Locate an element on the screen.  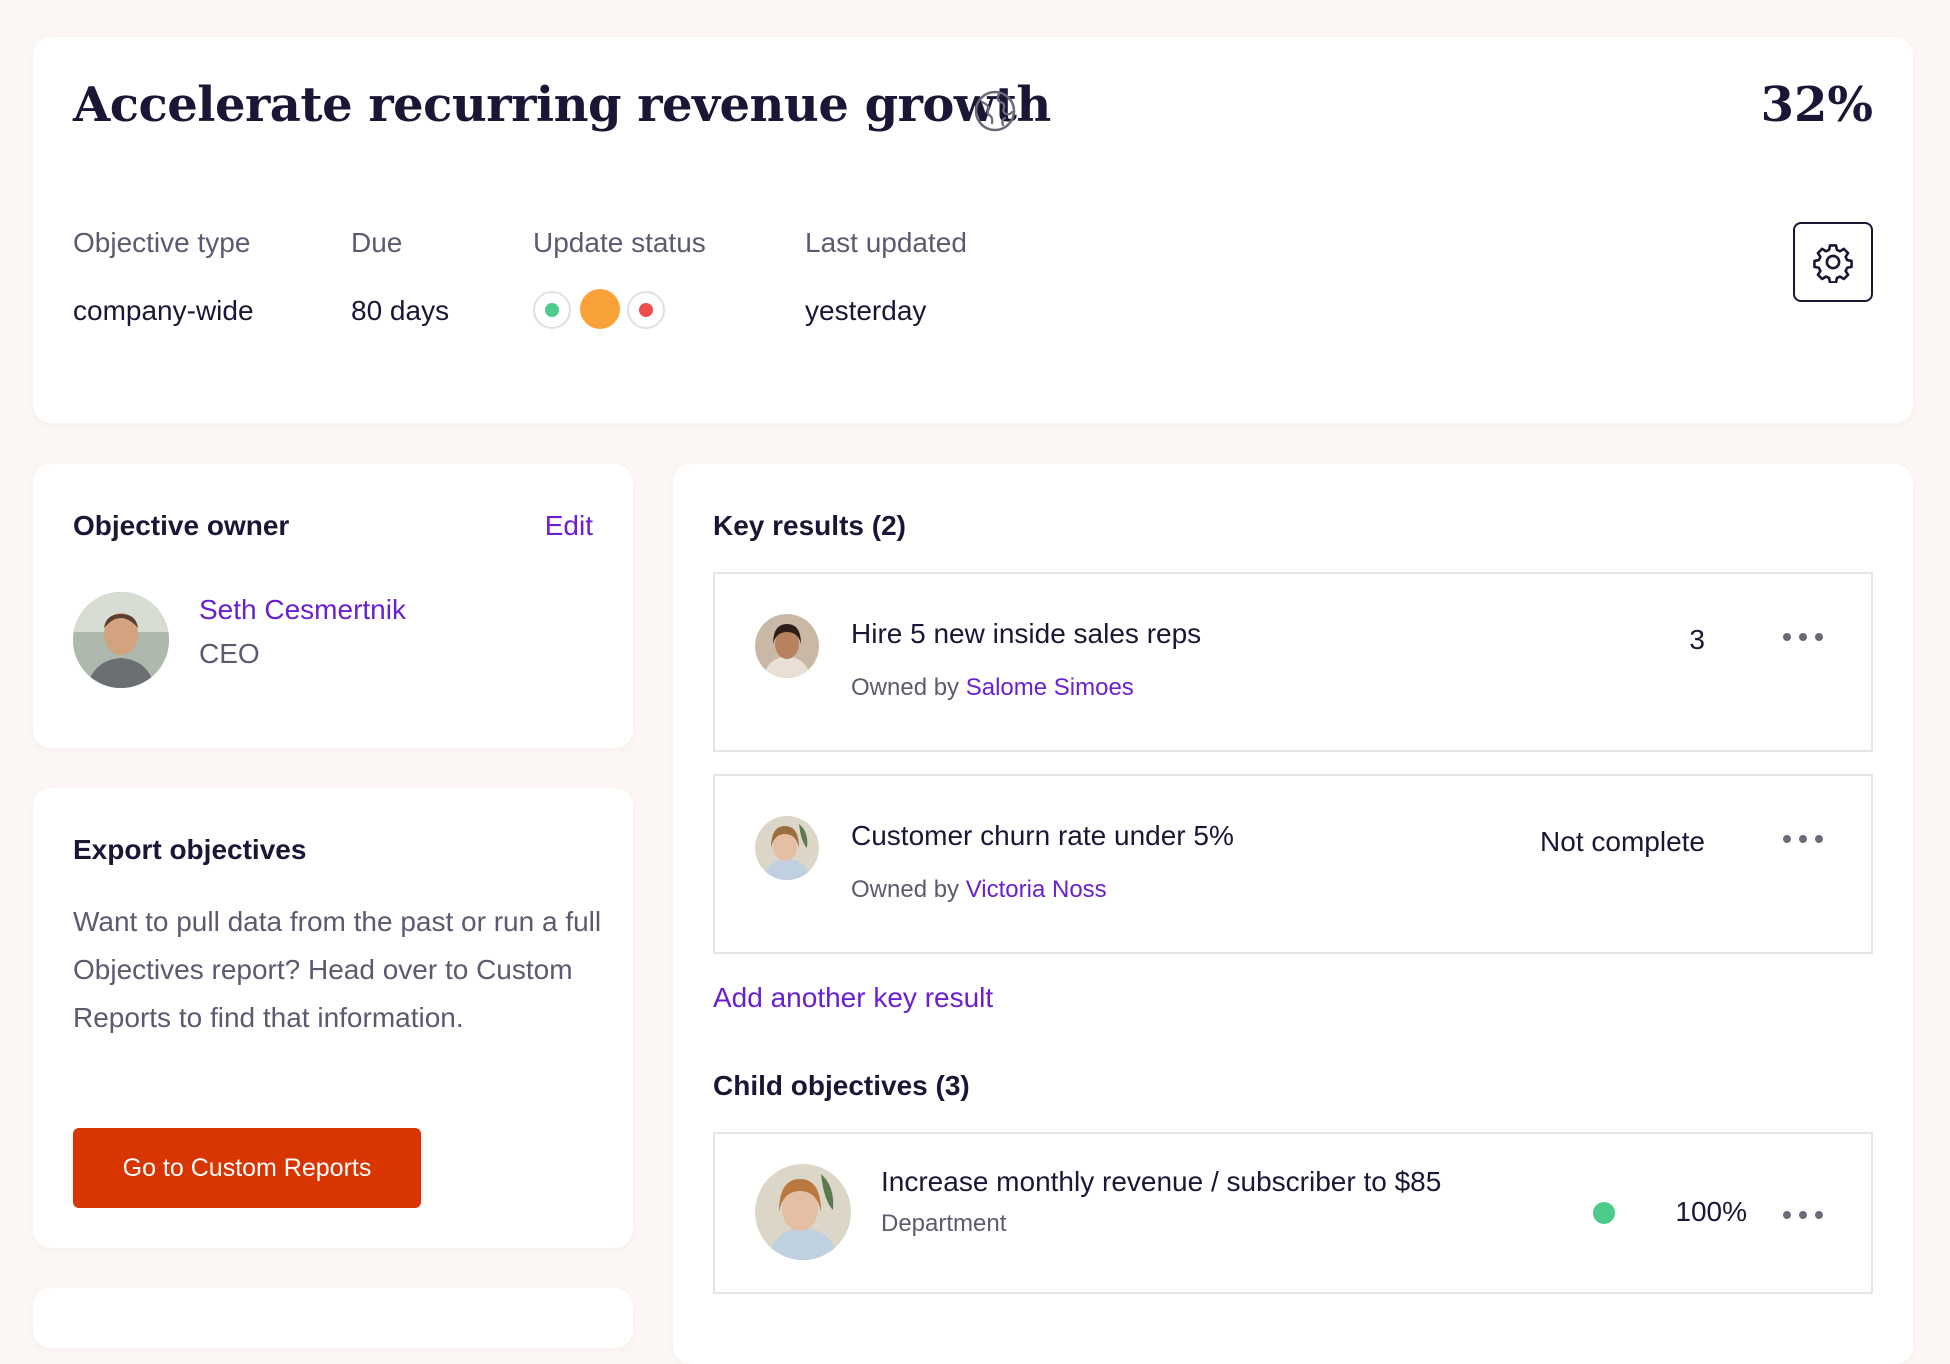
key-result-owner: Owned by Salome Simoes is located at coordinates (992, 688).